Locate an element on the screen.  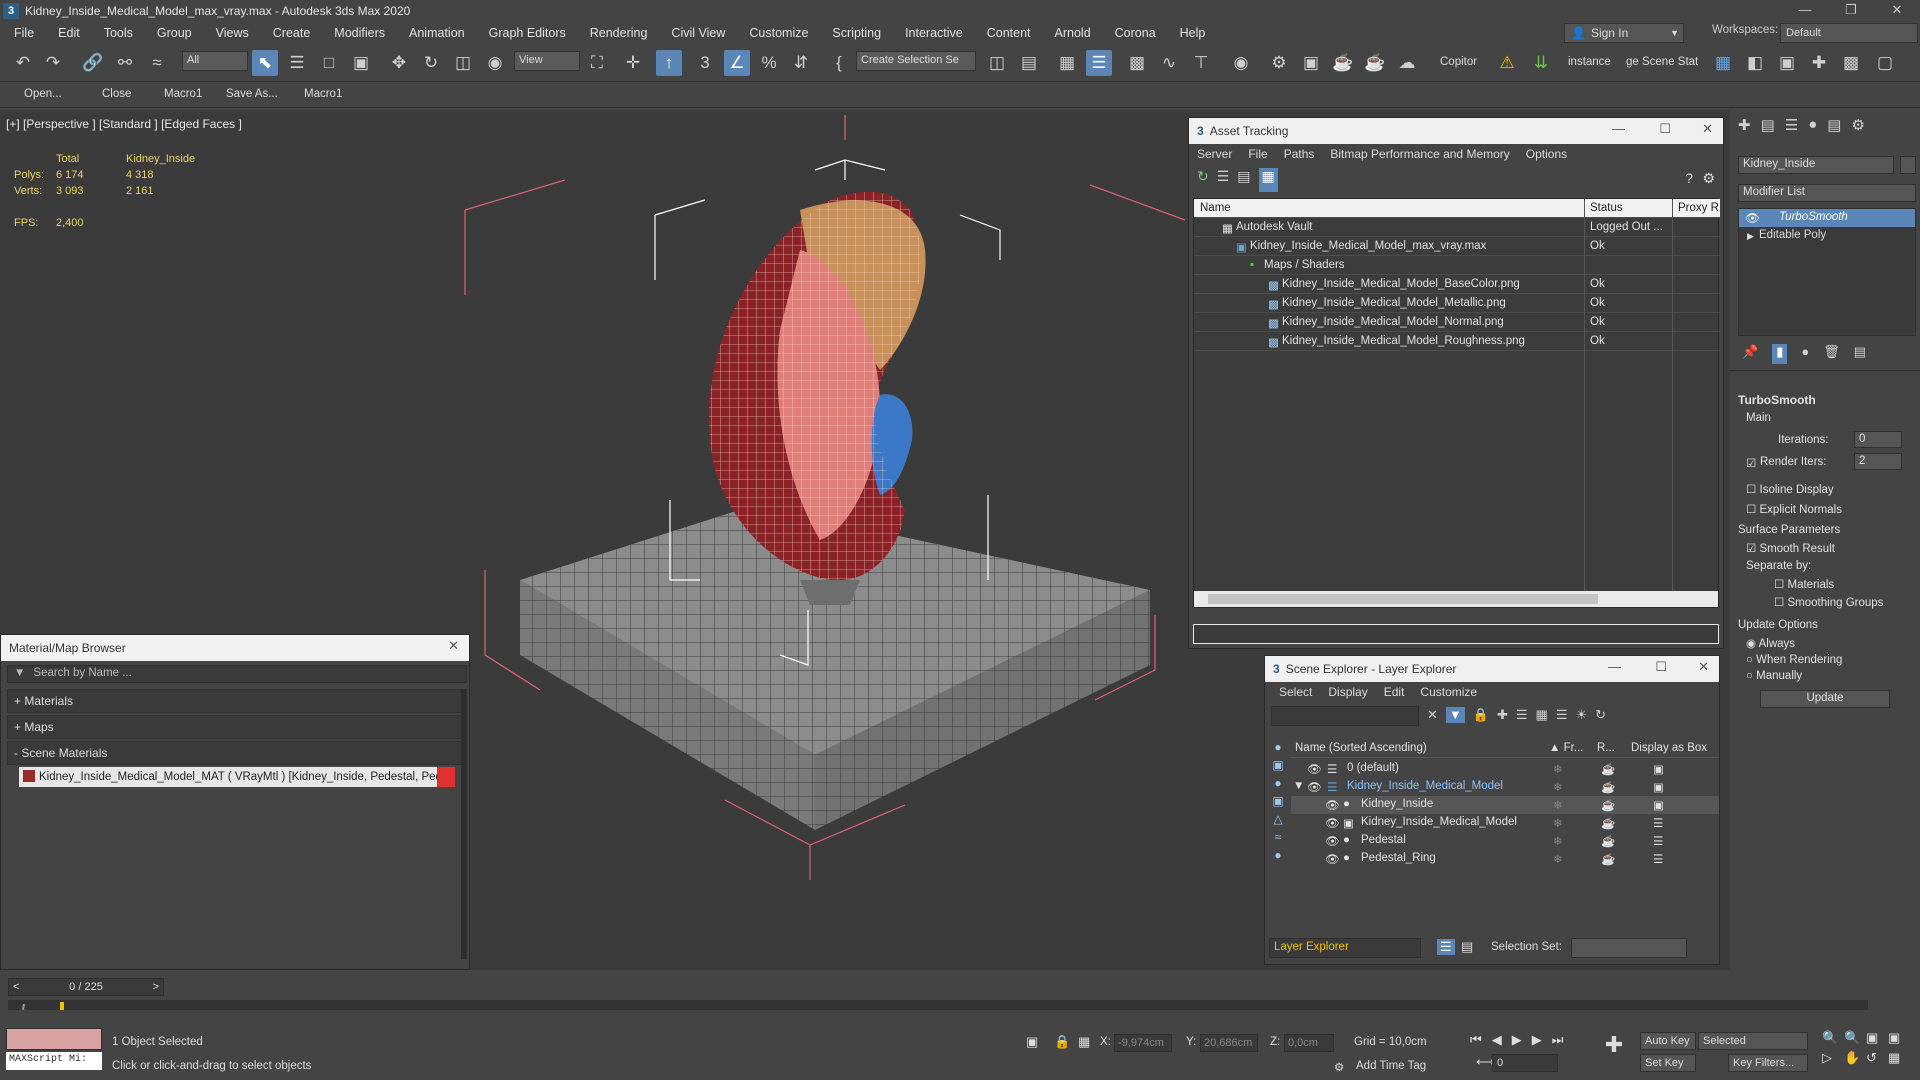
render-iters-spinner: 2 is located at coordinates (1878, 461).